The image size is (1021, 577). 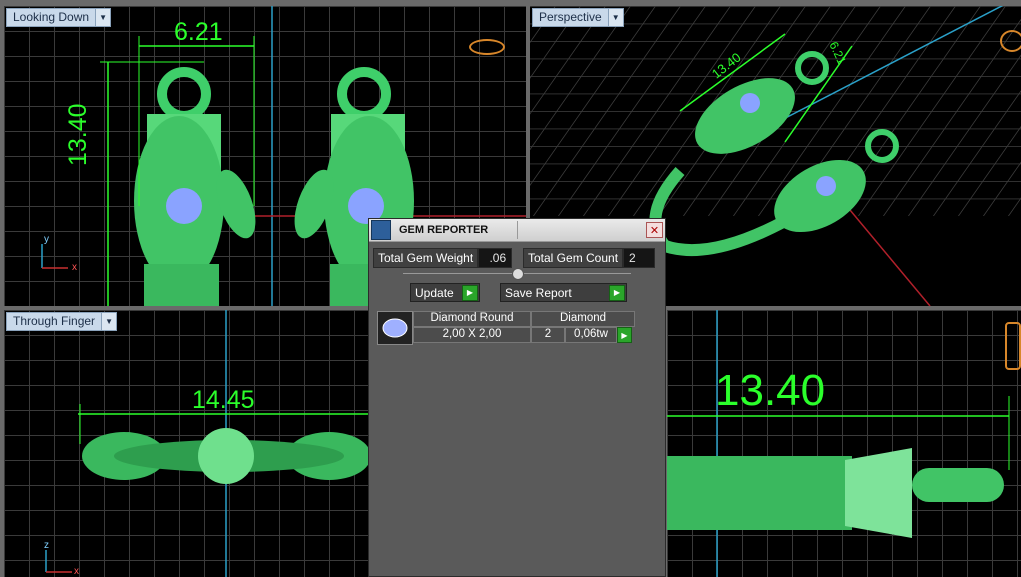 What do you see at coordinates (570, 17) in the screenshot?
I see `viewport-title: Perspective` at bounding box center [570, 17].